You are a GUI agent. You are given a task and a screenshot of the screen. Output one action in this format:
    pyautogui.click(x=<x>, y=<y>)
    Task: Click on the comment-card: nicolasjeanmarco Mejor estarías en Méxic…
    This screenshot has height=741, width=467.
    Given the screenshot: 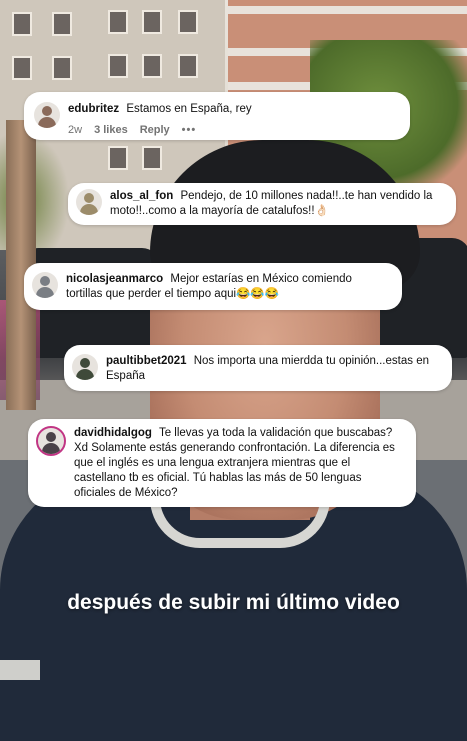 What is the action you would take?
    pyautogui.click(x=213, y=286)
    